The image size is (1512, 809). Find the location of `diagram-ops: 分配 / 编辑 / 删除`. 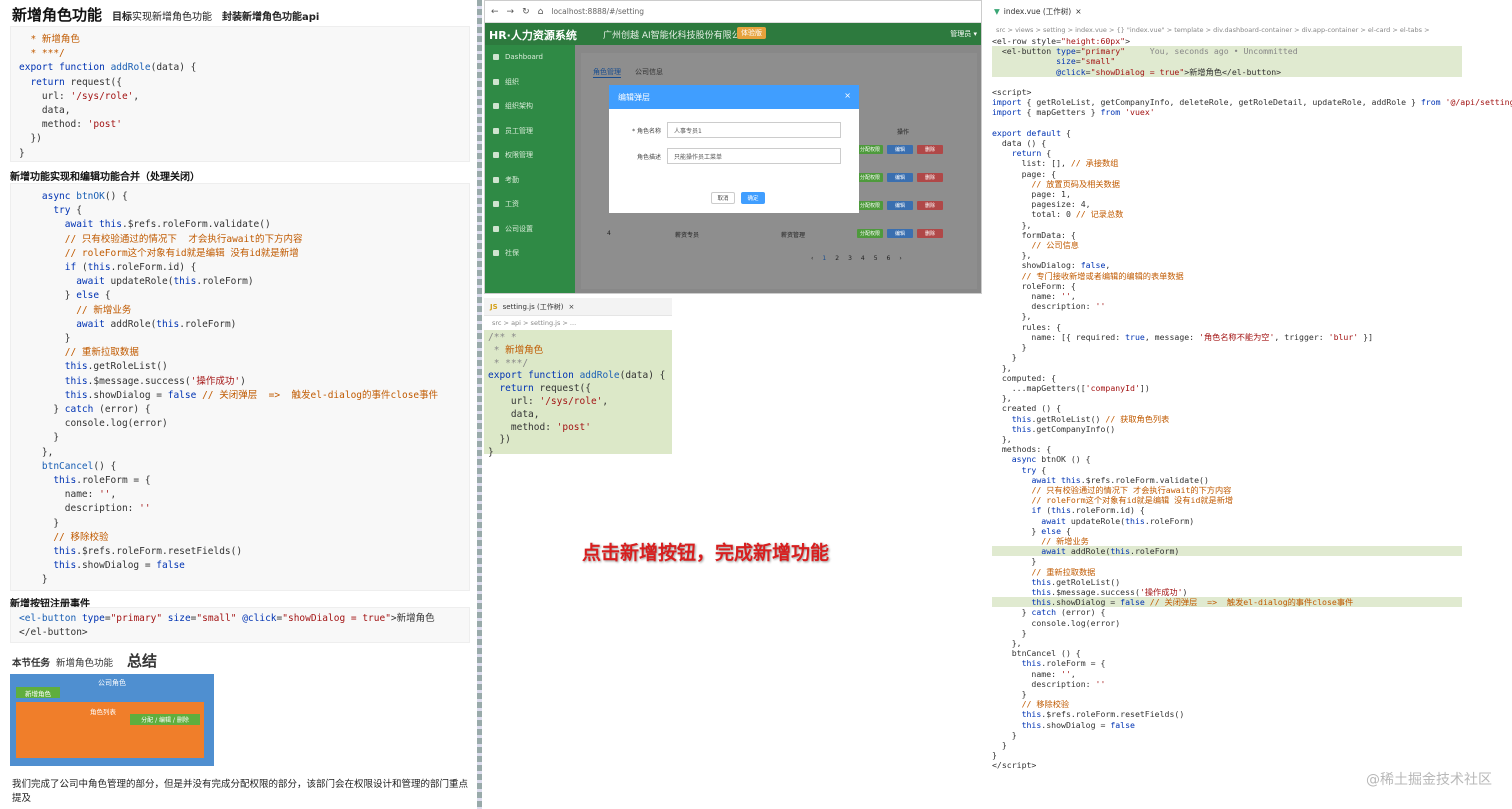

diagram-ops: 分配 / 编辑 / 删除 is located at coordinates (165, 719).